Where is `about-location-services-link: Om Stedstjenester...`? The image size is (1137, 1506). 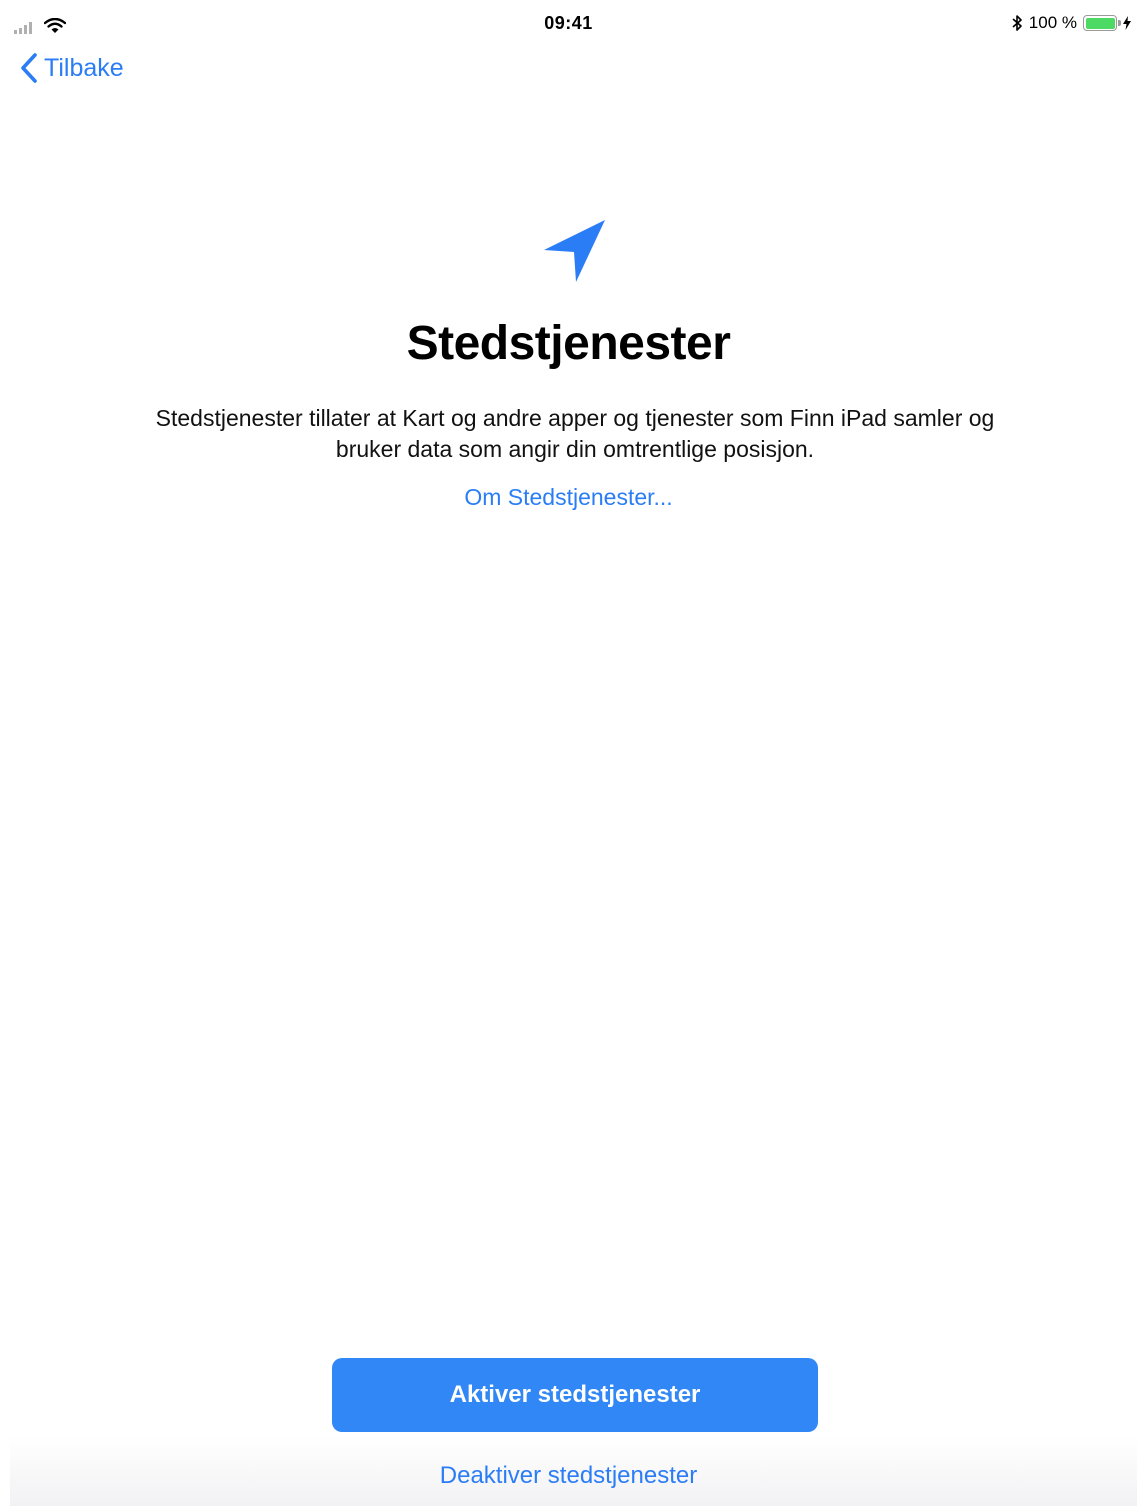 about-location-services-link: Om Stedstjenester... is located at coordinates (568, 497).